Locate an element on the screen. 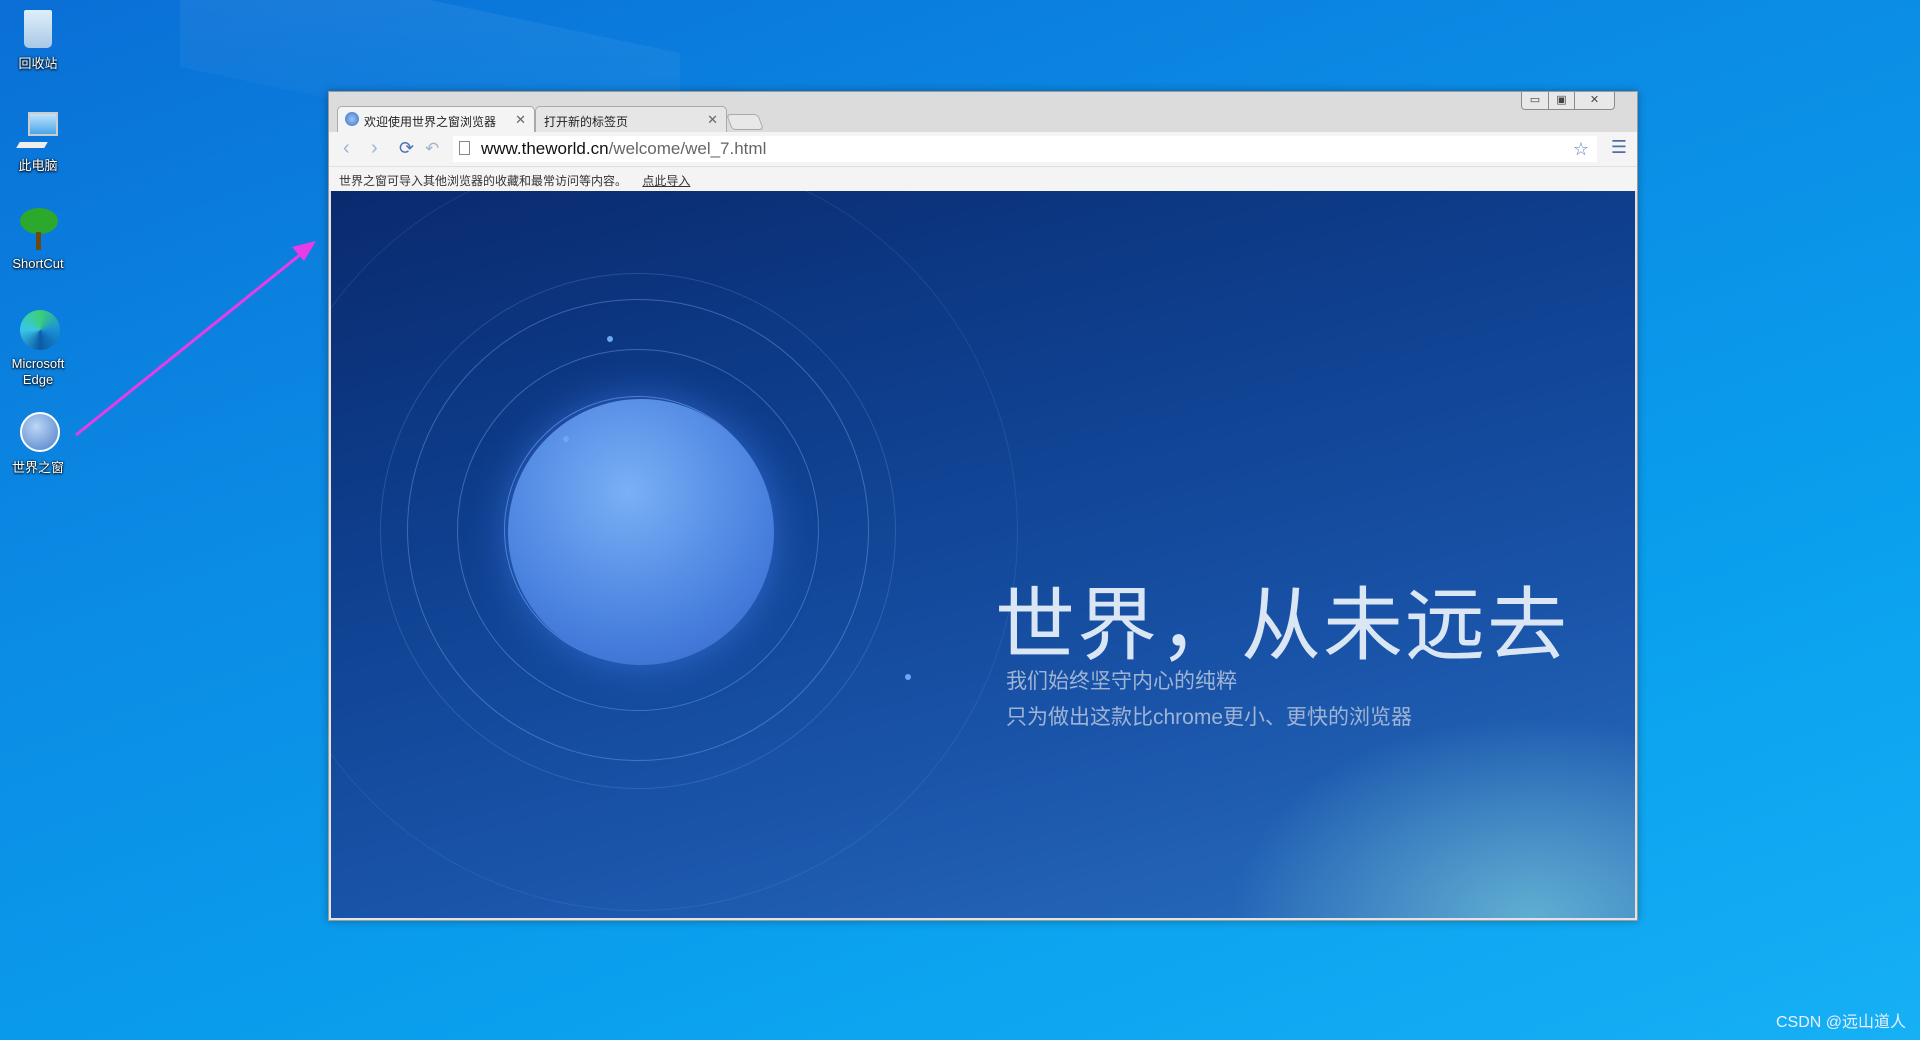  bookmark-star-icon: ☆ is located at coordinates (1581, 149).